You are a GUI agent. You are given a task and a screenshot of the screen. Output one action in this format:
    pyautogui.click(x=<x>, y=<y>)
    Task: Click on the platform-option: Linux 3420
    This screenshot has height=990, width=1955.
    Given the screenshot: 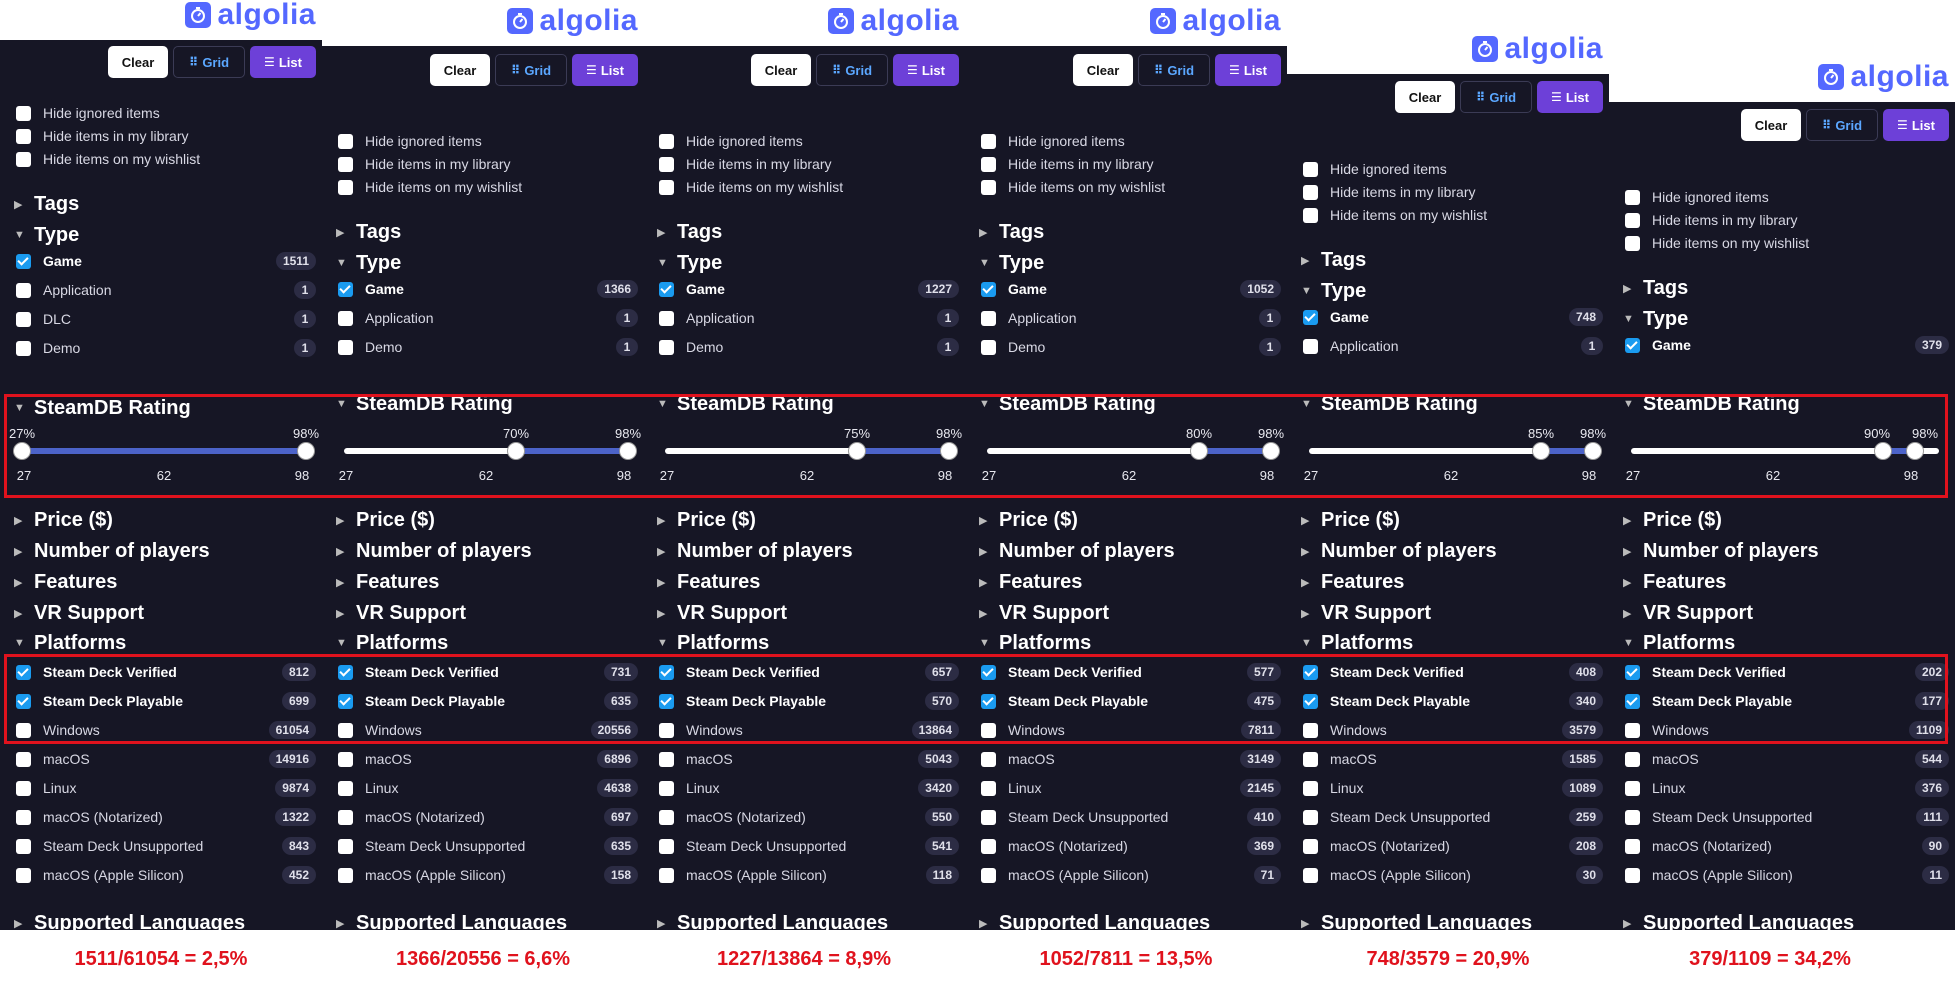 What is the action you would take?
    pyautogui.click(x=809, y=788)
    